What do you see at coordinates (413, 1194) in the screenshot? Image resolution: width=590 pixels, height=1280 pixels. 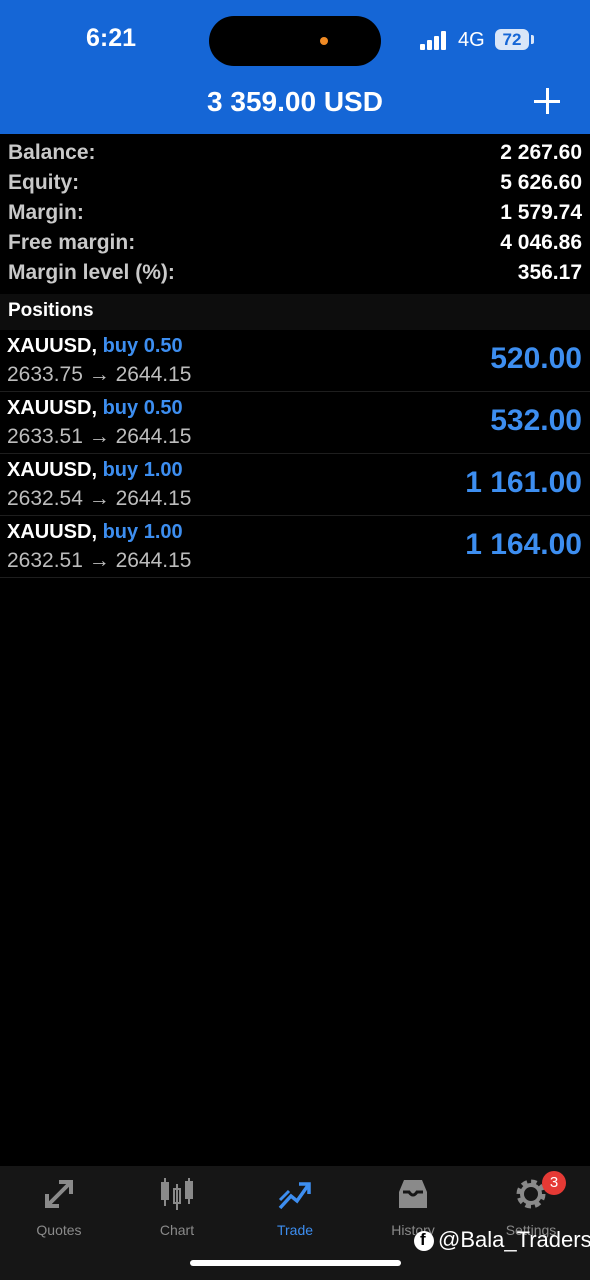 I see `history-icon` at bounding box center [413, 1194].